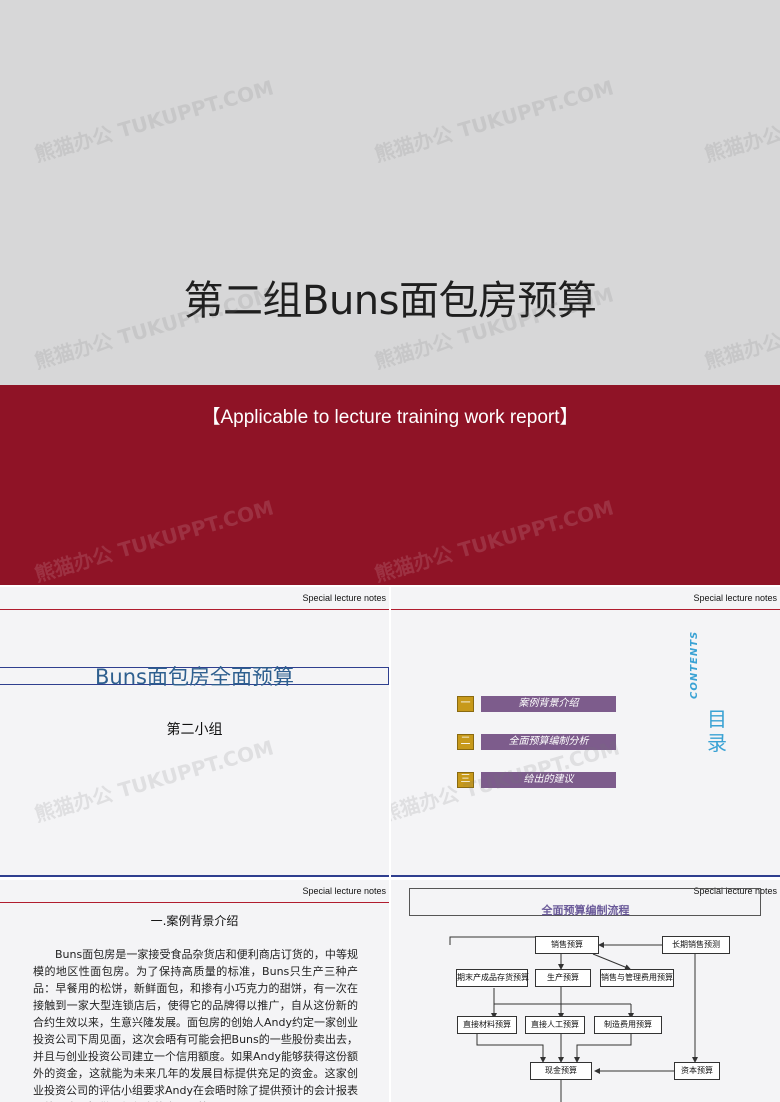  I want to click on toc-label: 给出的建议, so click(548, 780).